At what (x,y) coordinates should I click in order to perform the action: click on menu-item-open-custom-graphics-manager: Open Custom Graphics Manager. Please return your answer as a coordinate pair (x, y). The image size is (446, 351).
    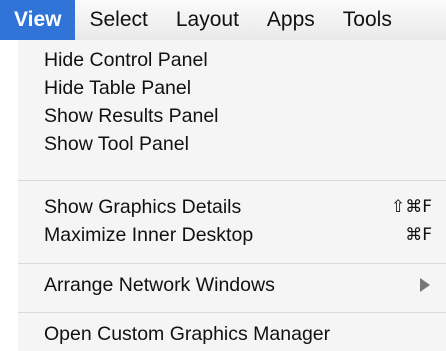
    Looking at the image, I should click on (240, 334).